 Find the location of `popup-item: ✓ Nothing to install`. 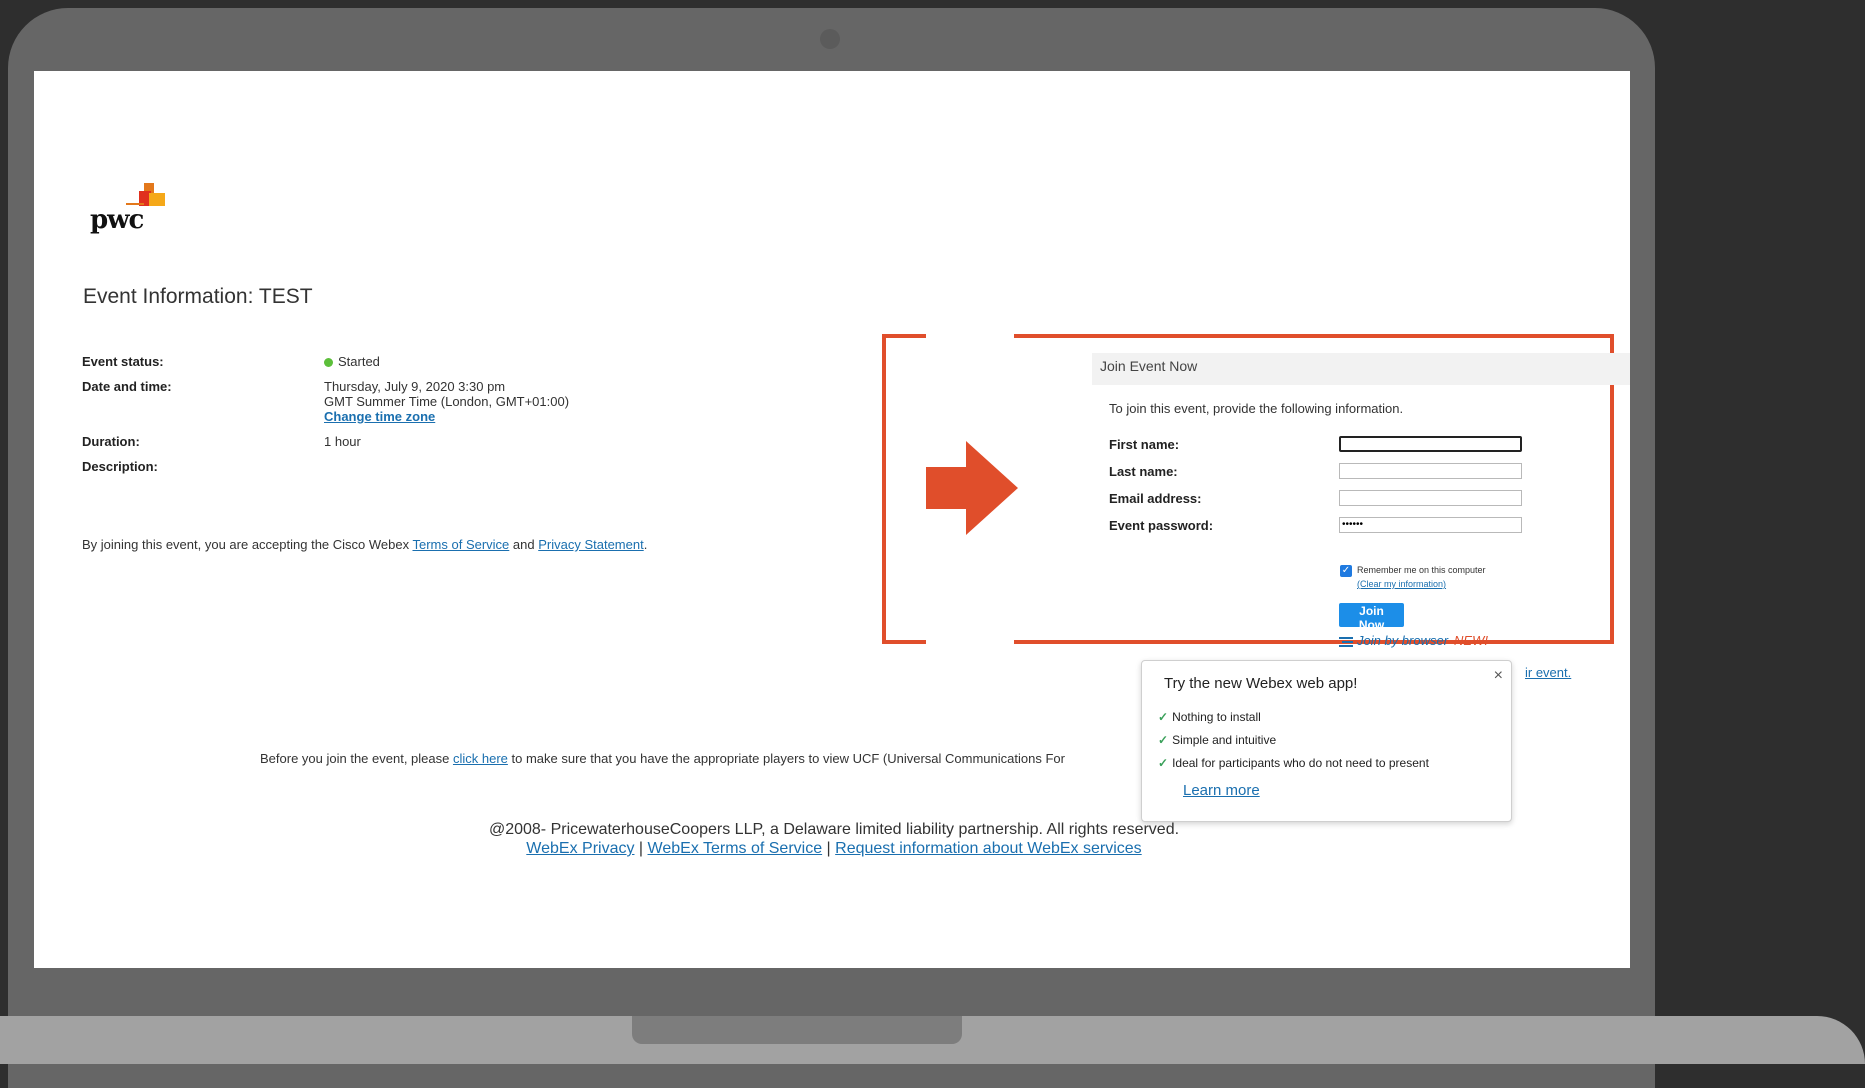

popup-item: ✓ Nothing to install is located at coordinates (1209, 717).